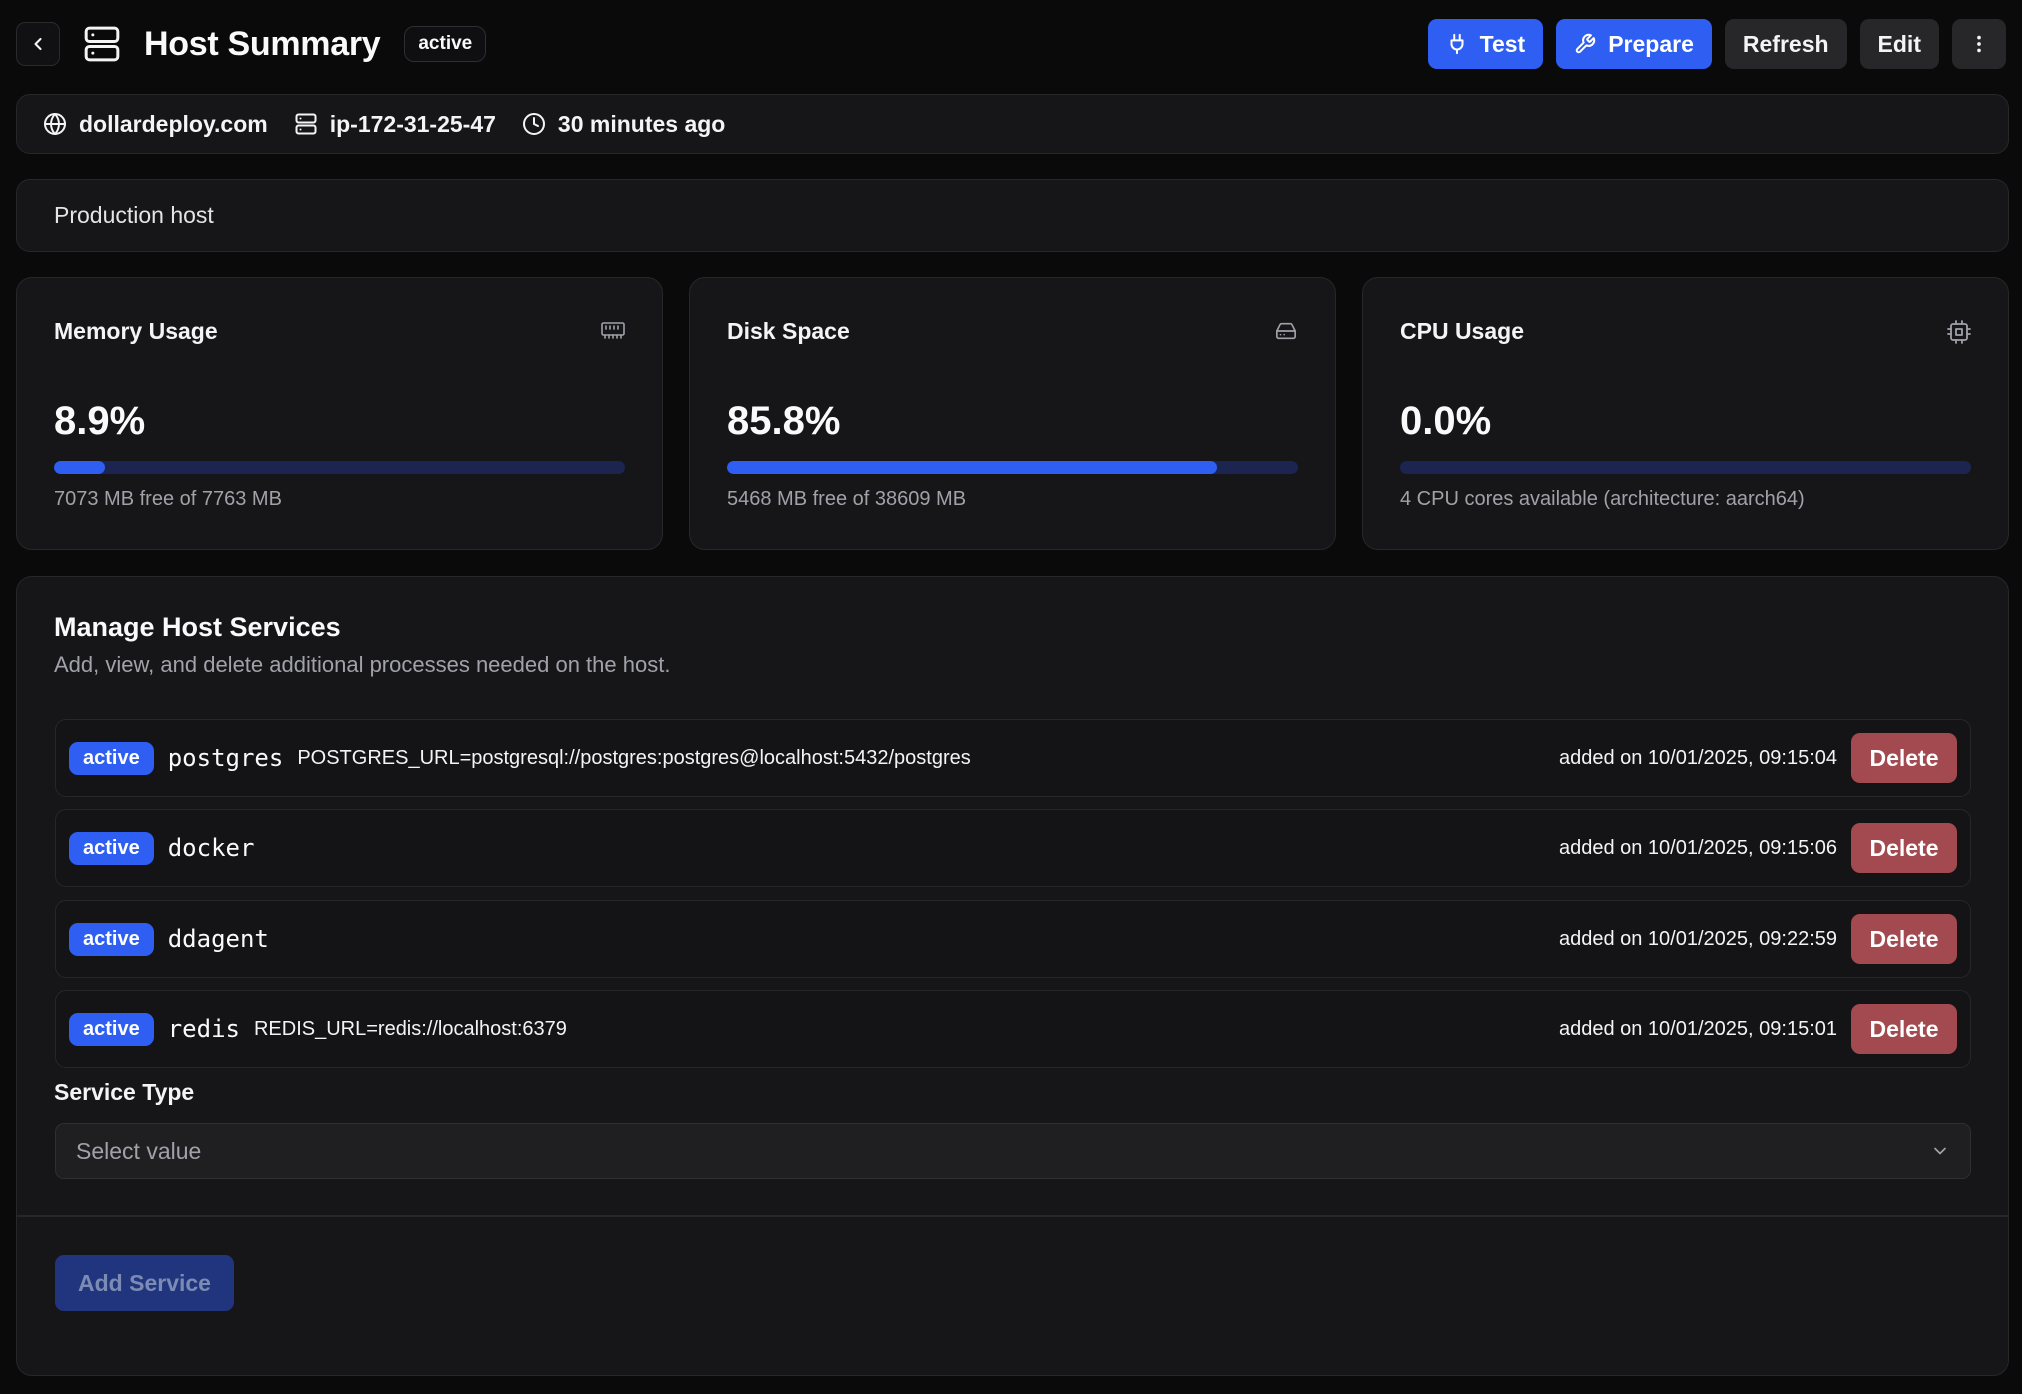 The width and height of the screenshot is (2022, 1394). Describe the element at coordinates (1502, 43) in the screenshot. I see `test-button-label: Test` at that location.